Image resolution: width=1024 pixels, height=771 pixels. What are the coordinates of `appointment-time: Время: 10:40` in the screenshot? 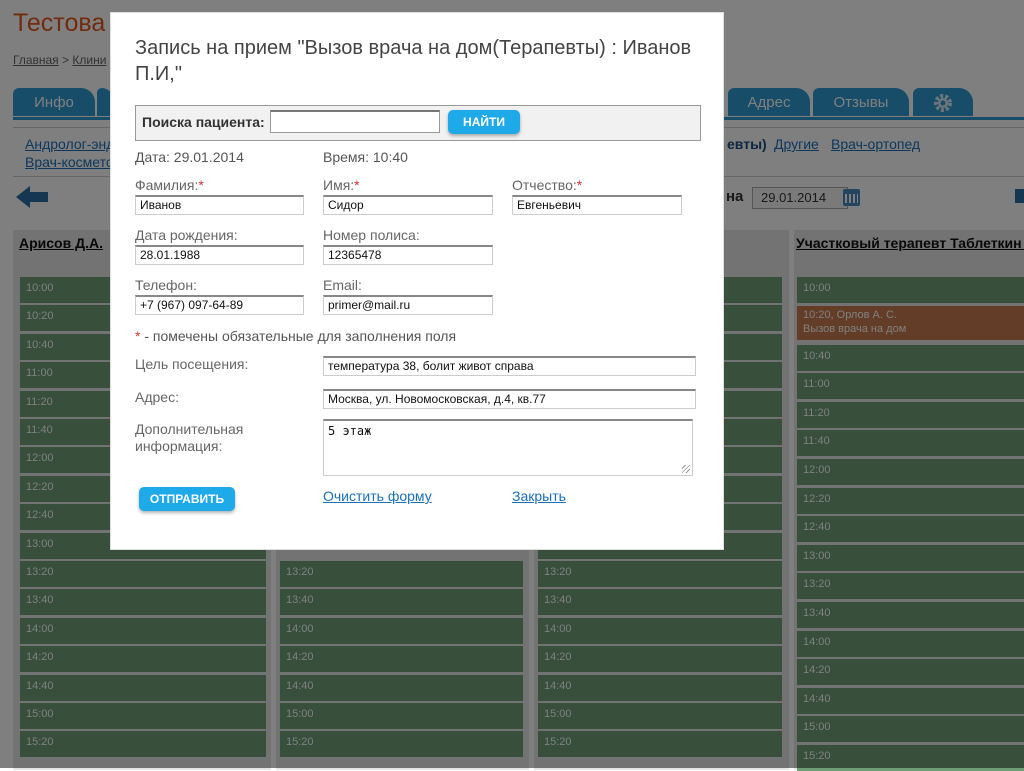 It's located at (365, 157).